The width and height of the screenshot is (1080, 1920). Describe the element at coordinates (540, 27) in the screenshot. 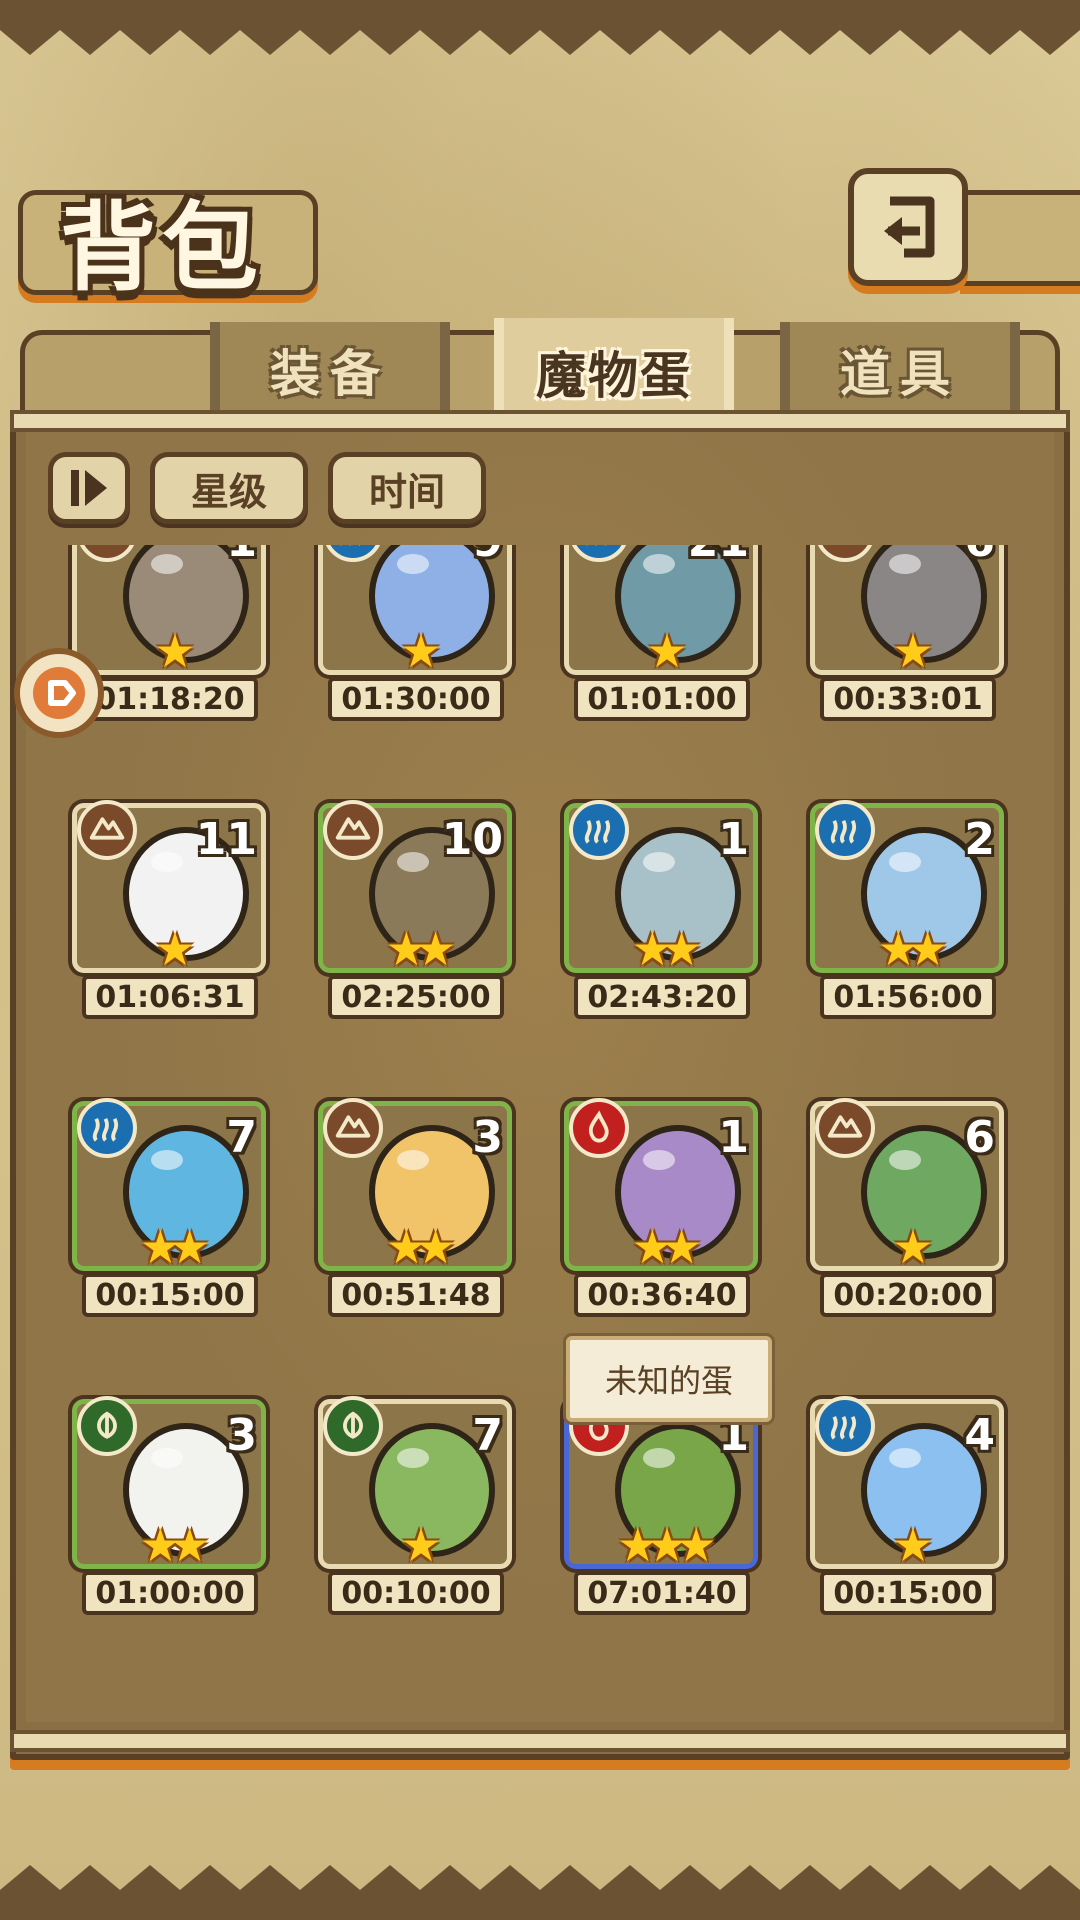

I see `top-torn-edge` at that location.